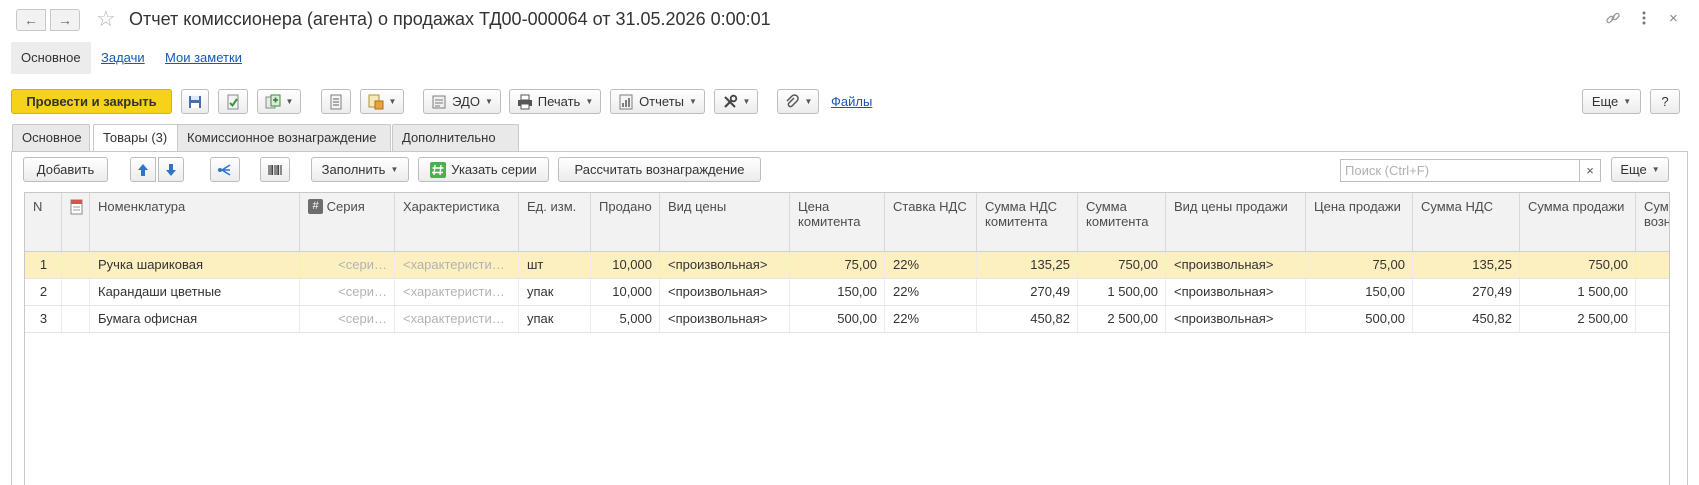  I want to click on star-icon: ☆, so click(106, 19).